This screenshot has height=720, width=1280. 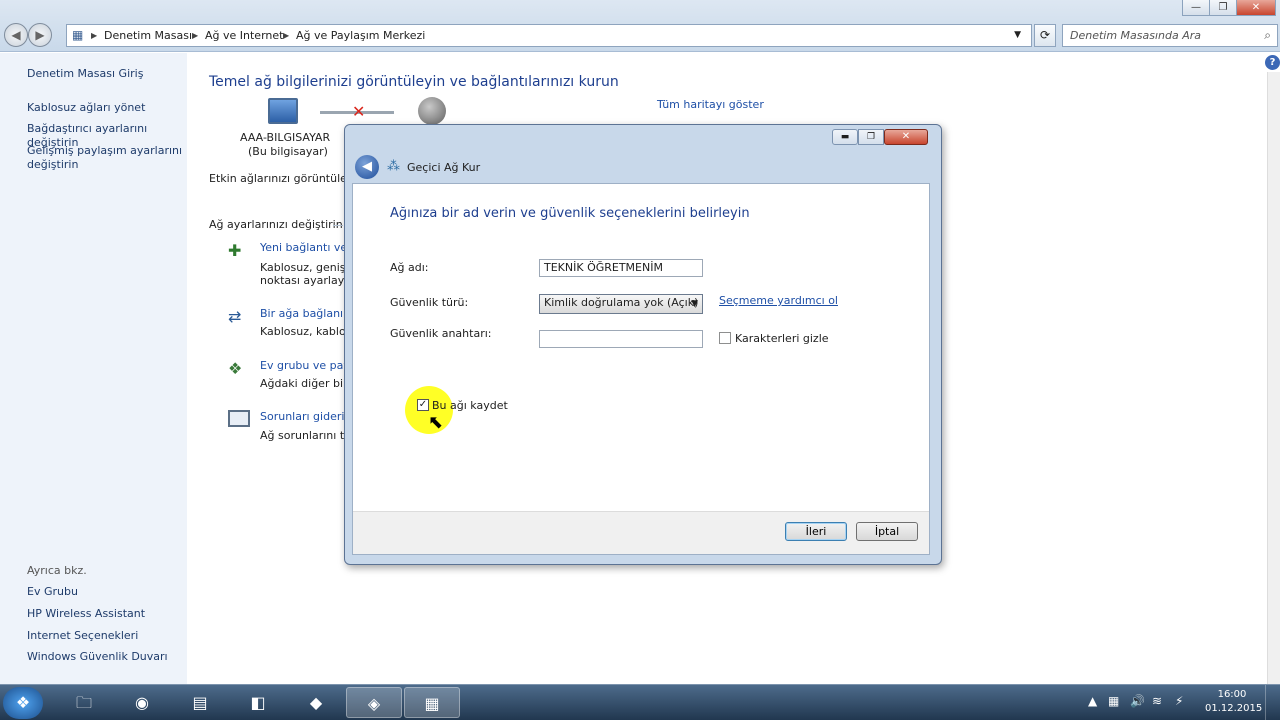 What do you see at coordinates (423, 405) in the screenshot?
I see `save-network-checkbox: ✓` at bounding box center [423, 405].